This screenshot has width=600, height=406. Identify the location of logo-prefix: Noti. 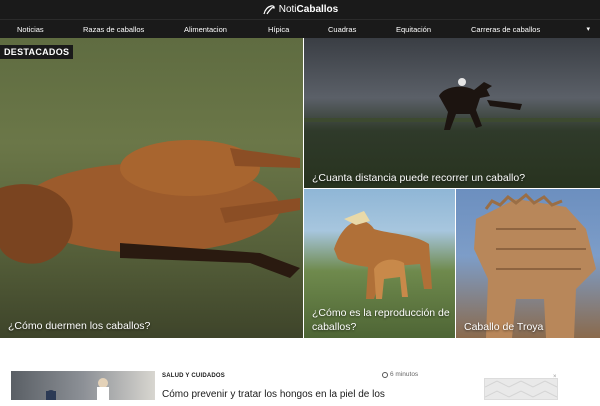
(287, 9).